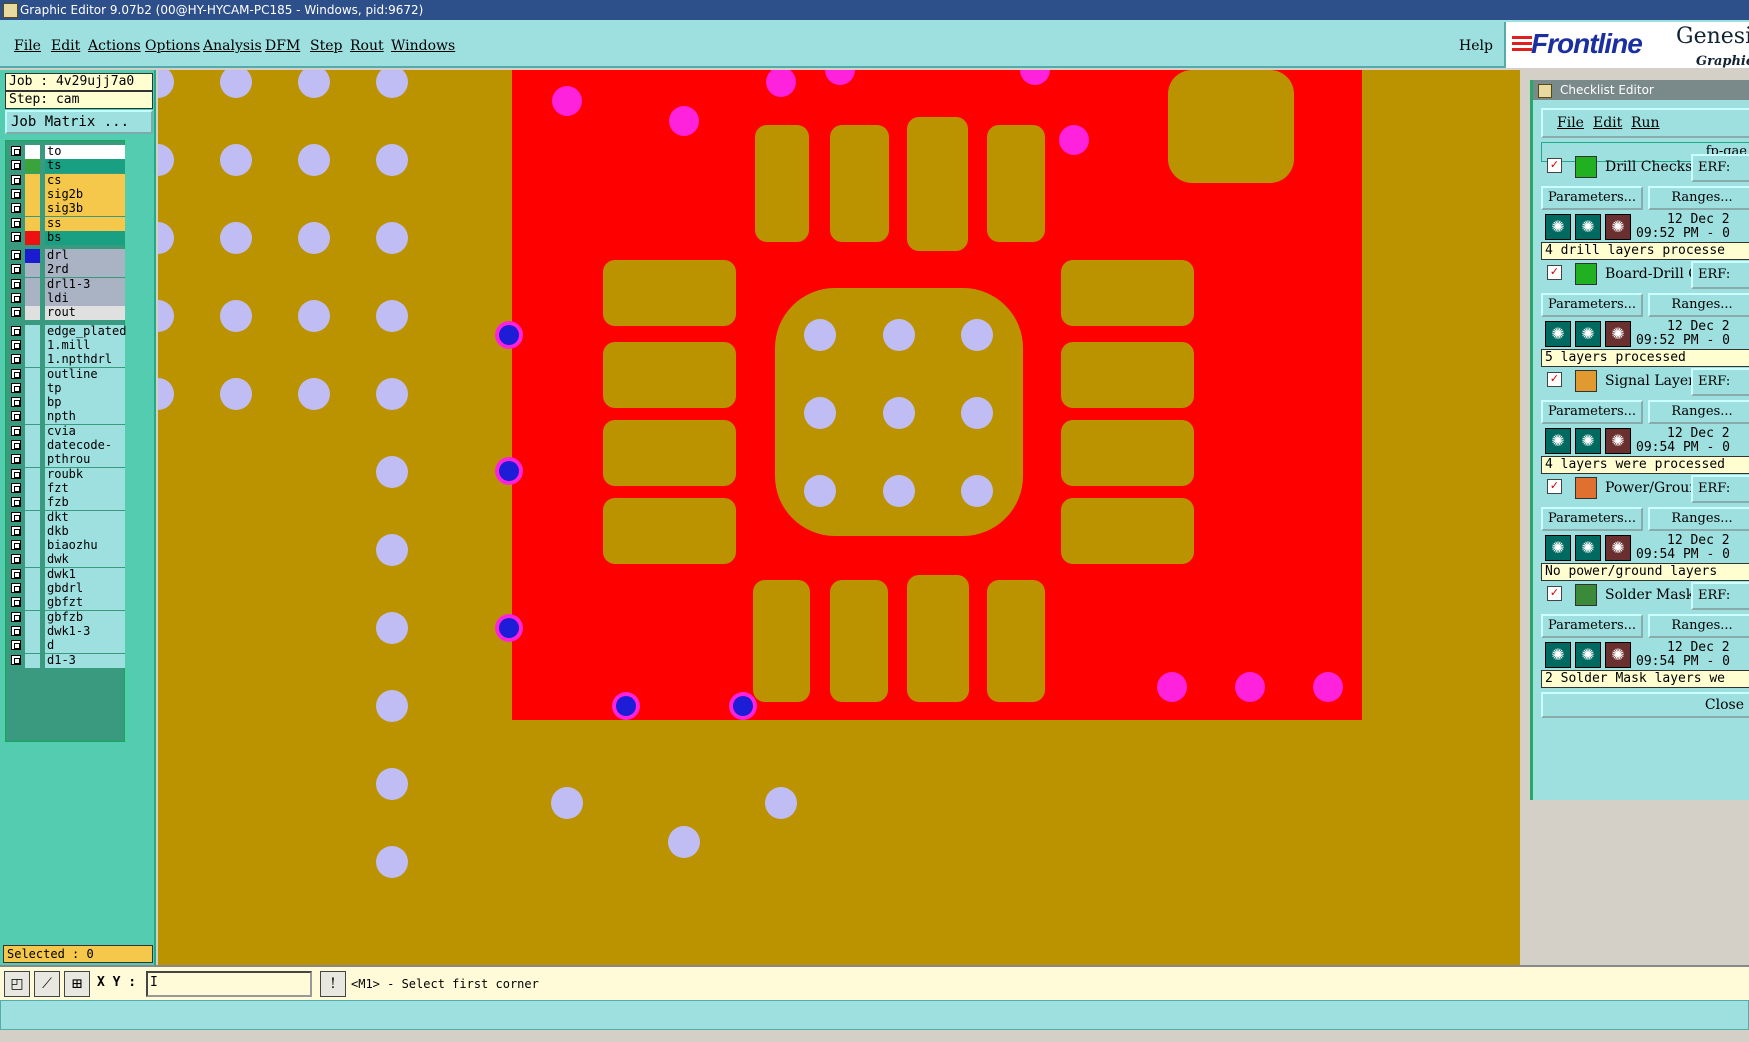 Image resolution: width=1749 pixels, height=1042 pixels. I want to click on layer-row: tp, so click(69, 388).